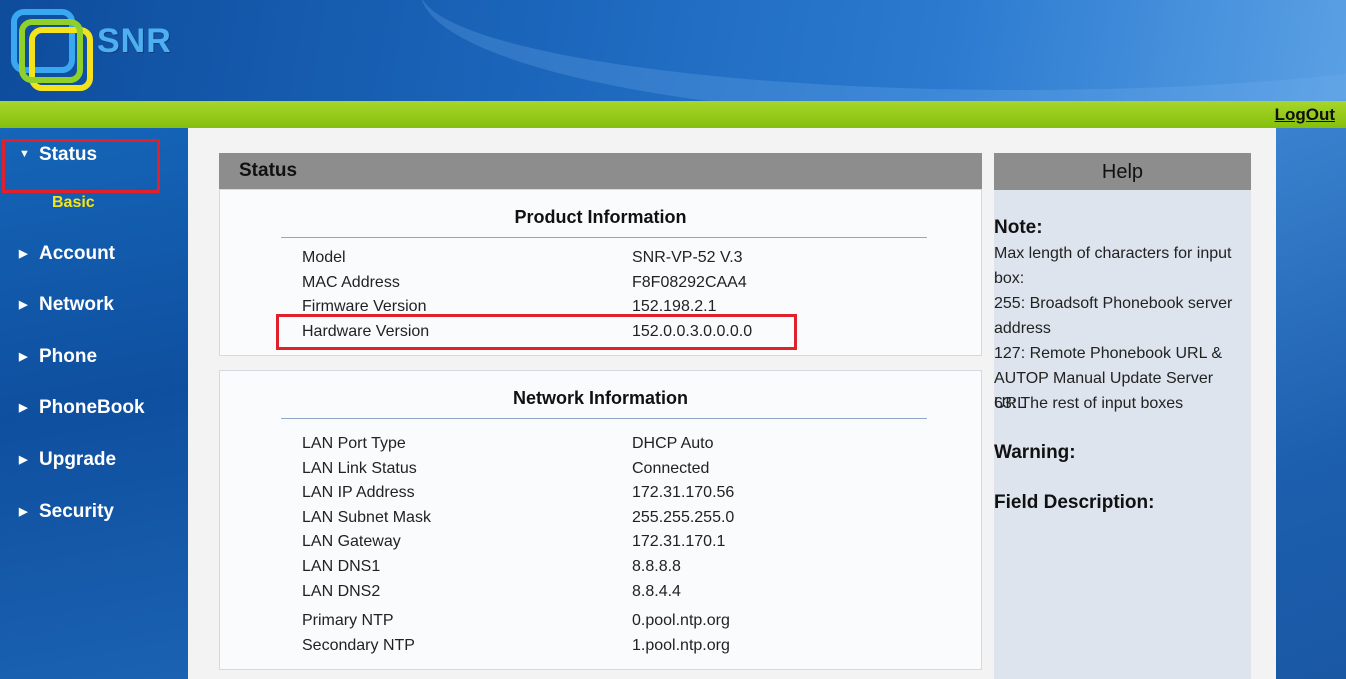  I want to click on info-value: DHCP Auto, so click(673, 443).